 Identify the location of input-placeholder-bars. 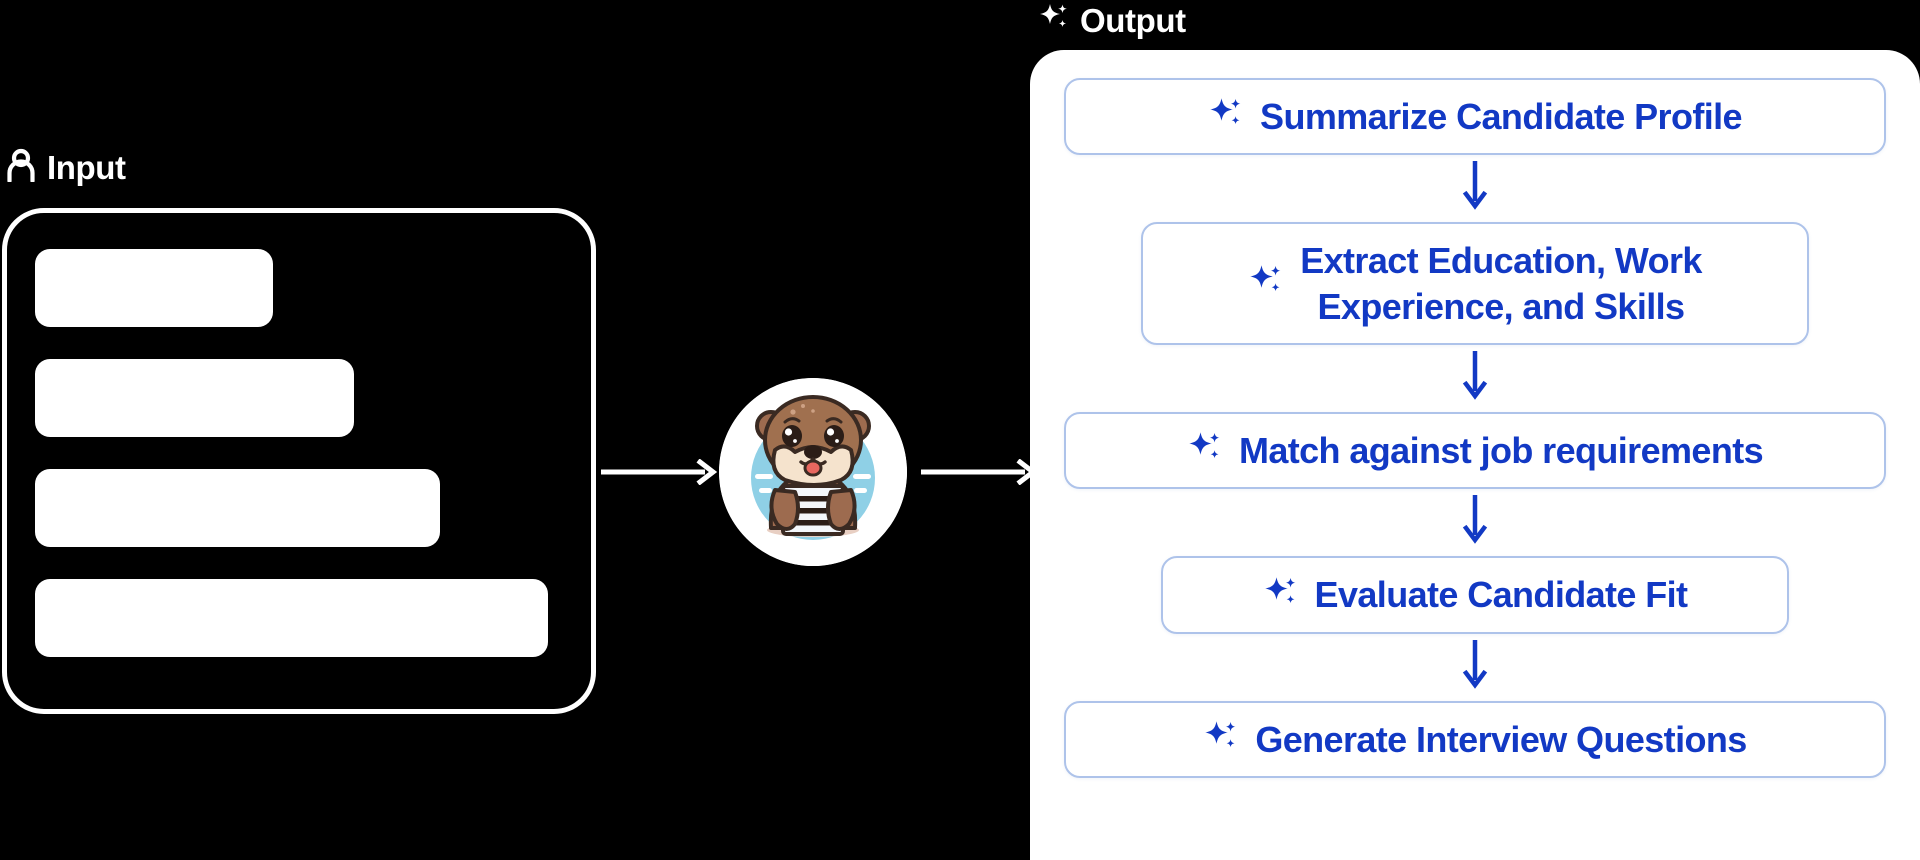
(305, 453).